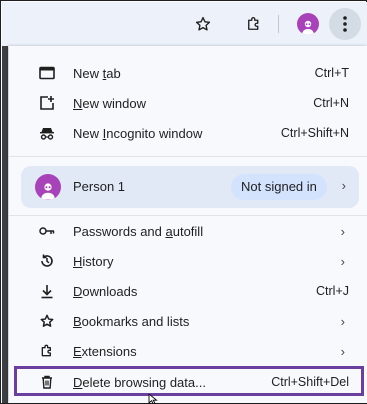 Image resolution: width=367 pixels, height=404 pixels. What do you see at coordinates (184, 24) in the screenshot?
I see `browser-toolbar` at bounding box center [184, 24].